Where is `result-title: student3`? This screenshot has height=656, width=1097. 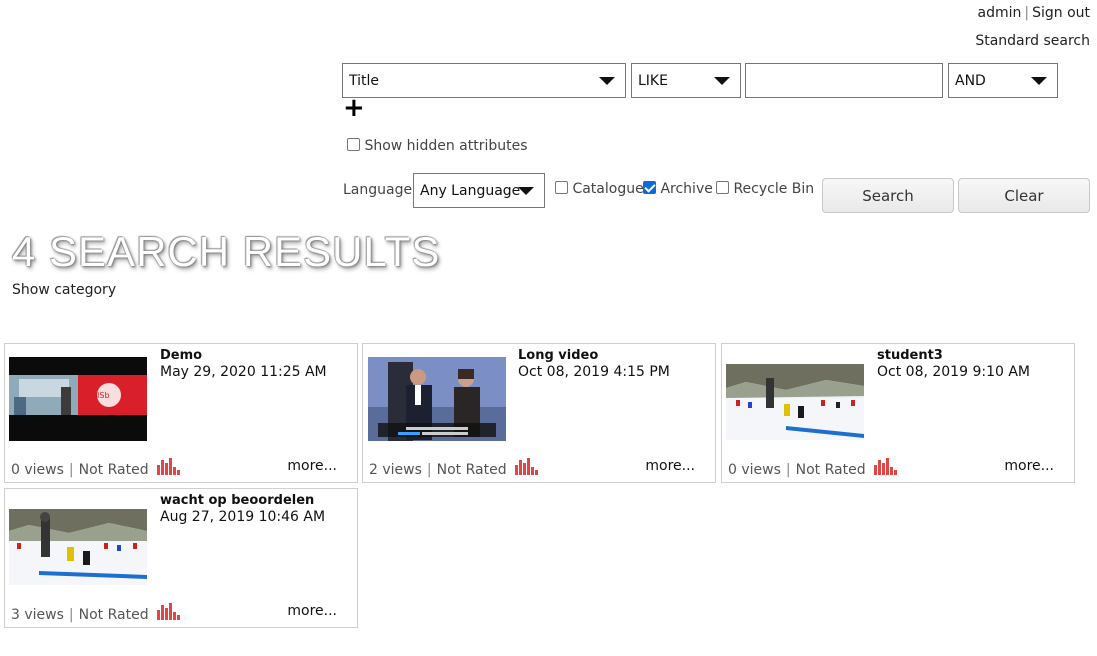
result-title: student3 is located at coordinates (910, 355).